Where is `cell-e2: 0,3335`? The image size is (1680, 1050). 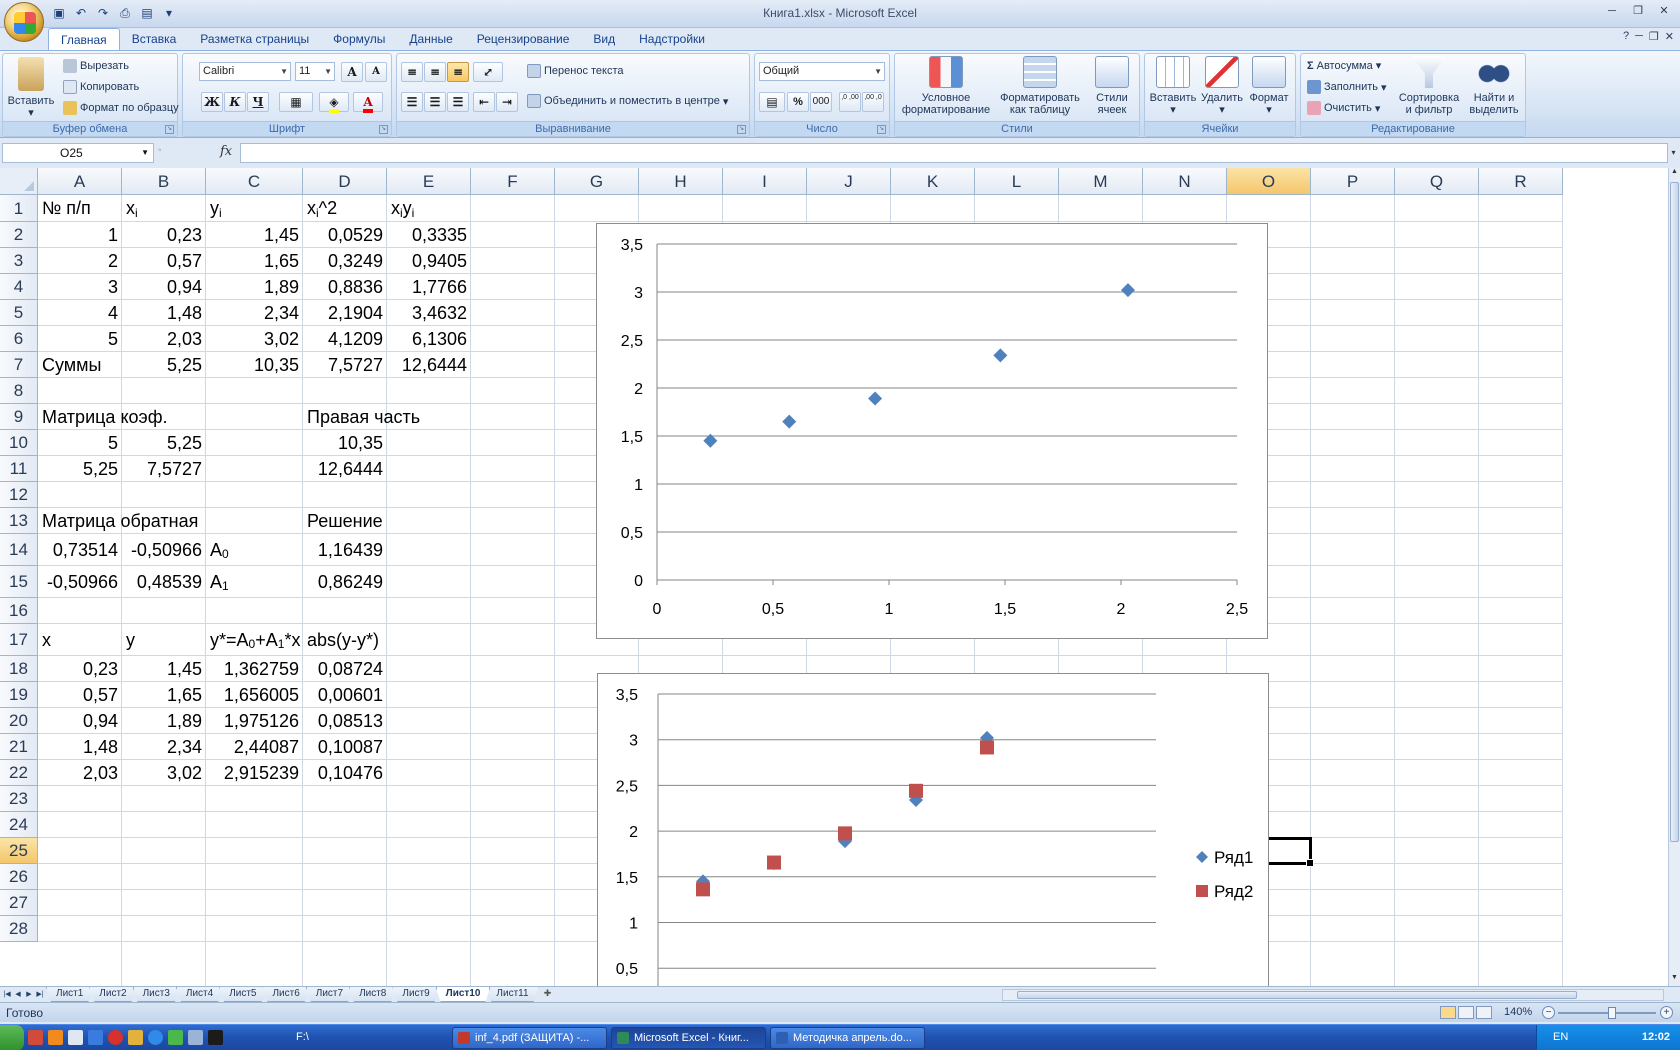
cell-e2: 0,3335 is located at coordinates (429, 235).